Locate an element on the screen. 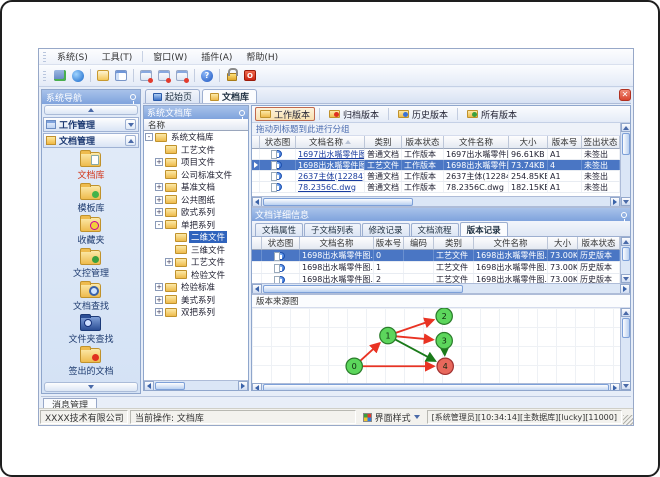 The width and height of the screenshot is (660, 477). version-graph: 0 1 2 3 4 is located at coordinates (436, 345).